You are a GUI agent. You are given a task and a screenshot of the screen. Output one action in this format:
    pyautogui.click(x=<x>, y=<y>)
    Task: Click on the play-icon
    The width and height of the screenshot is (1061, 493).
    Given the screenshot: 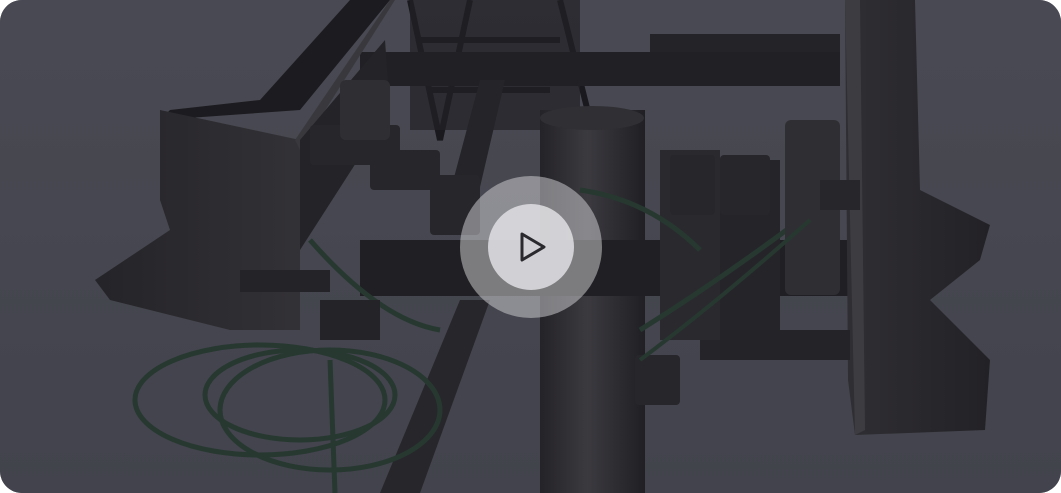 What is the action you would take?
    pyautogui.click(x=533, y=247)
    